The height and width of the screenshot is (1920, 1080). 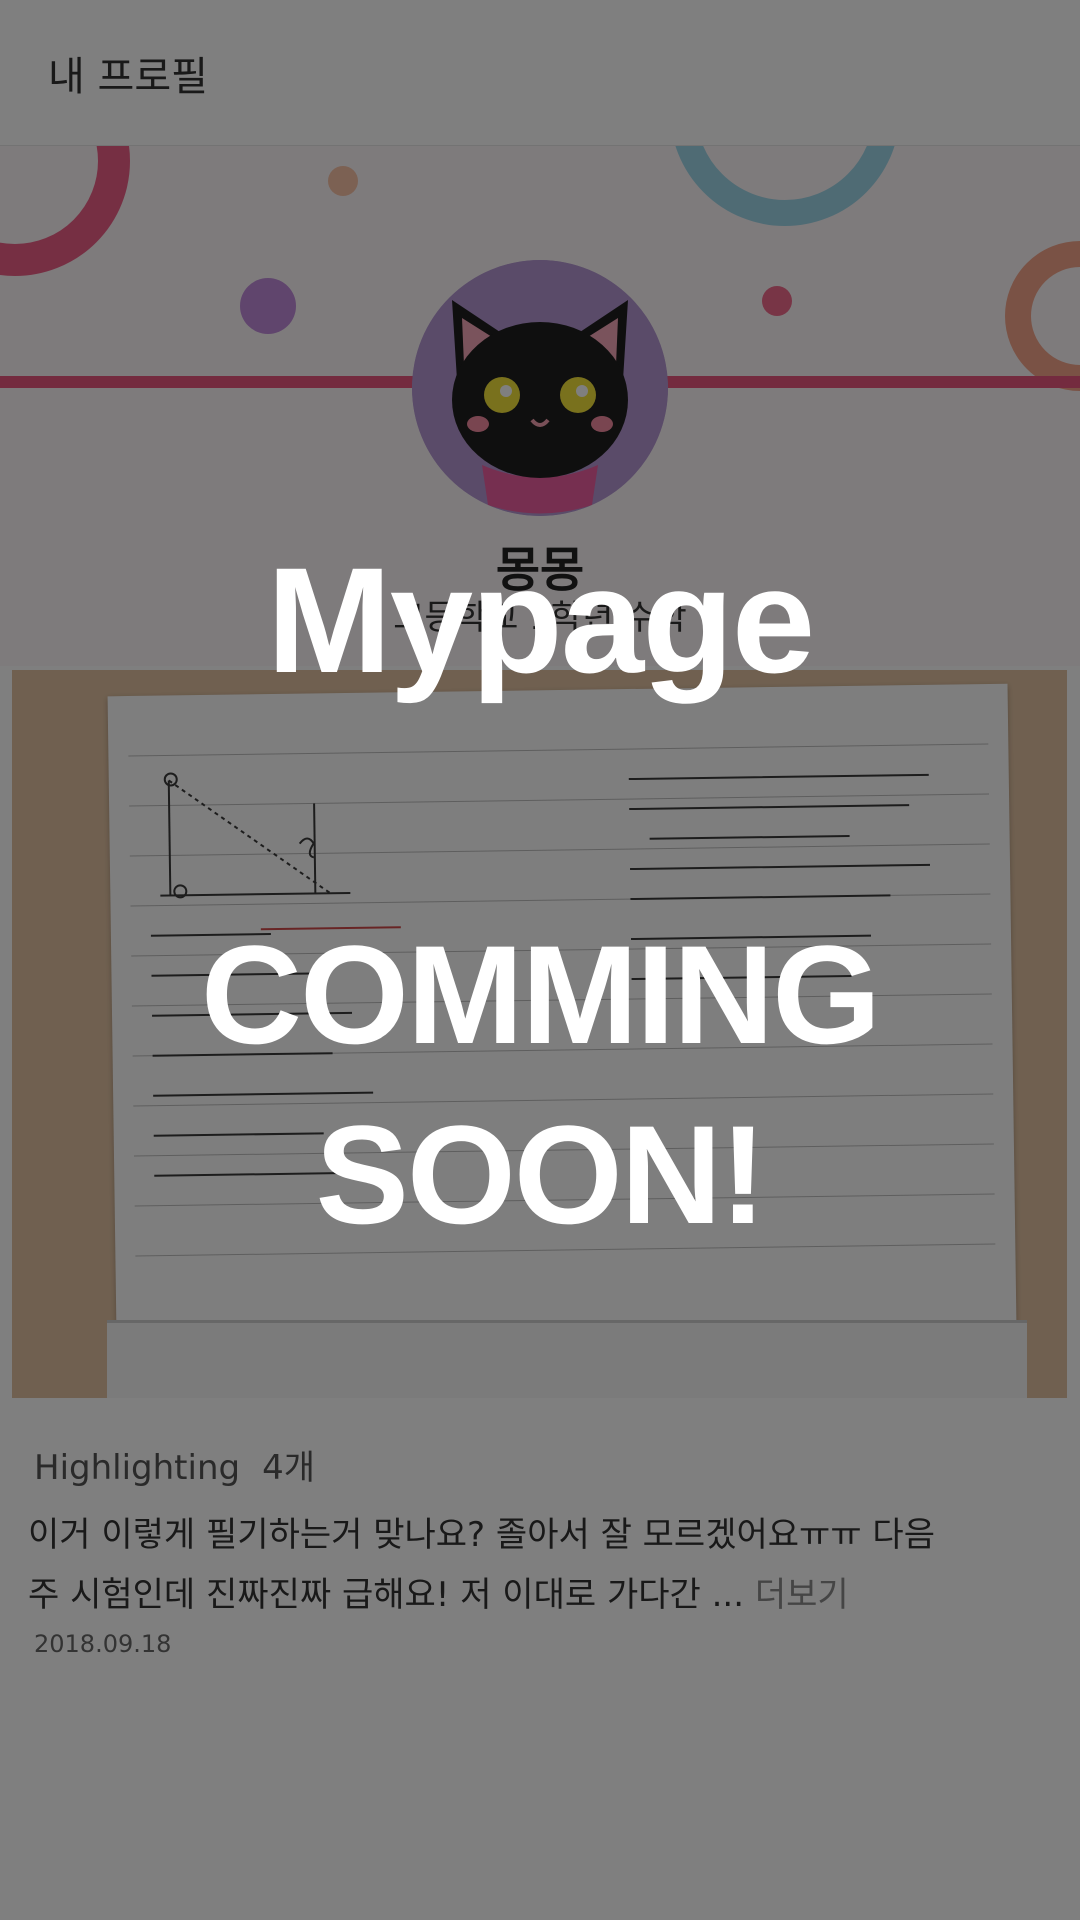 I want to click on overlay-line-2: SOON!, so click(x=541, y=1174).